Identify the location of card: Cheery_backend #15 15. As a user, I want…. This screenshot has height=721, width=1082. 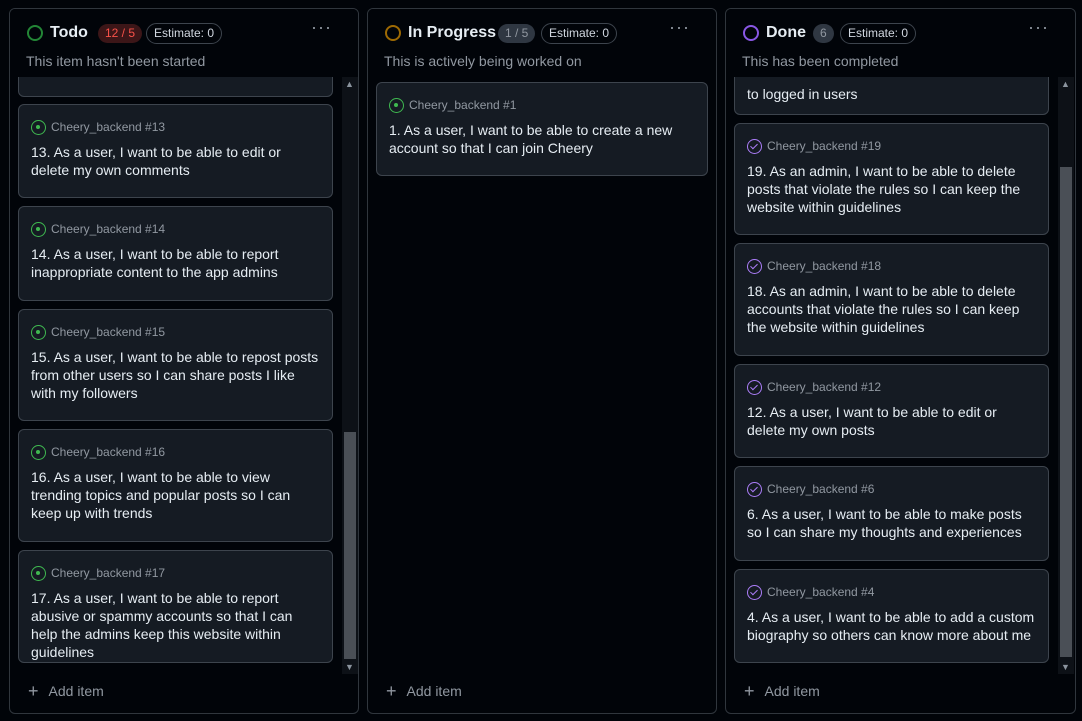
(175, 365).